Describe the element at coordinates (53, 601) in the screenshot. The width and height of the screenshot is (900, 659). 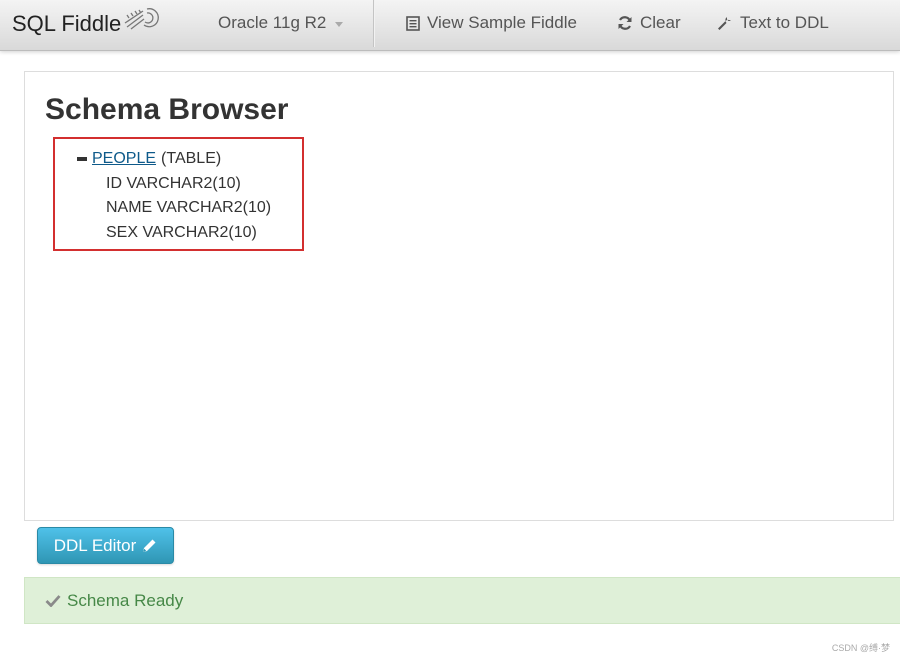
I see `check-icon` at that location.